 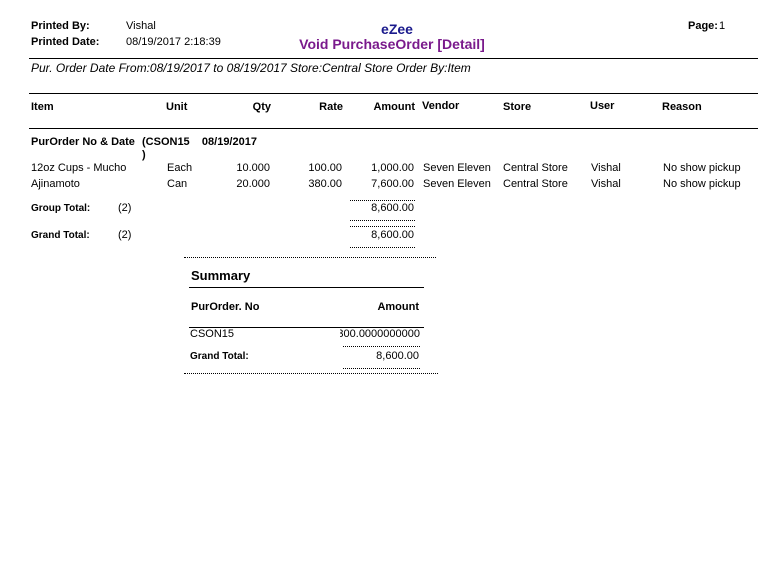 I want to click on summary-row-no: CSON15, so click(x=212, y=334).